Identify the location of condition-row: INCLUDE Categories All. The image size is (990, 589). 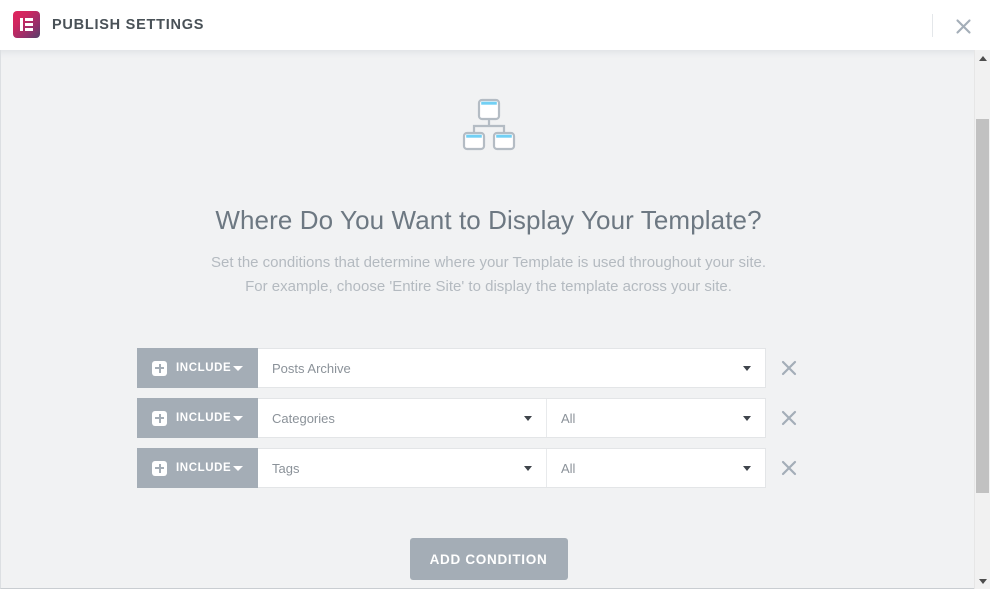
(474, 418).